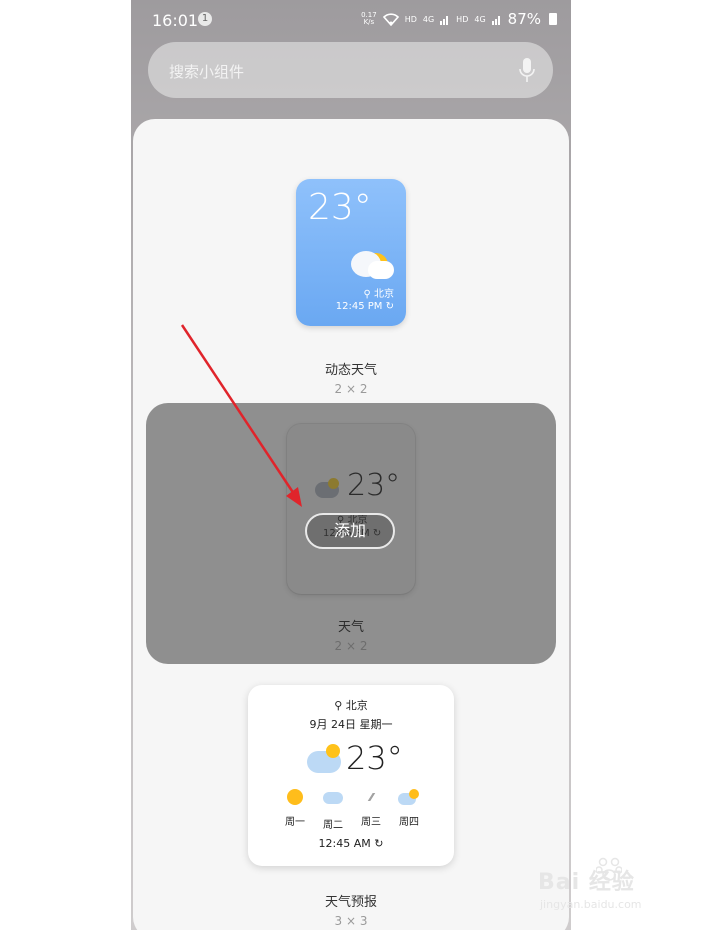 This screenshot has height=930, width=702. What do you see at coordinates (351, 252) in the screenshot?
I see `dynamic-weather-widget: 23° ⚲ 北京 12:45 PM ↻` at bounding box center [351, 252].